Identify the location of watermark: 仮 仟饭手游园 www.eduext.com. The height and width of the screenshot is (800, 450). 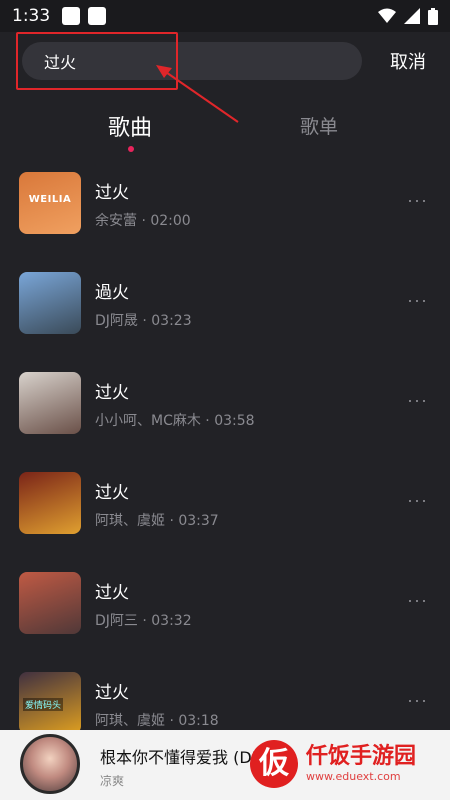
(350, 765).